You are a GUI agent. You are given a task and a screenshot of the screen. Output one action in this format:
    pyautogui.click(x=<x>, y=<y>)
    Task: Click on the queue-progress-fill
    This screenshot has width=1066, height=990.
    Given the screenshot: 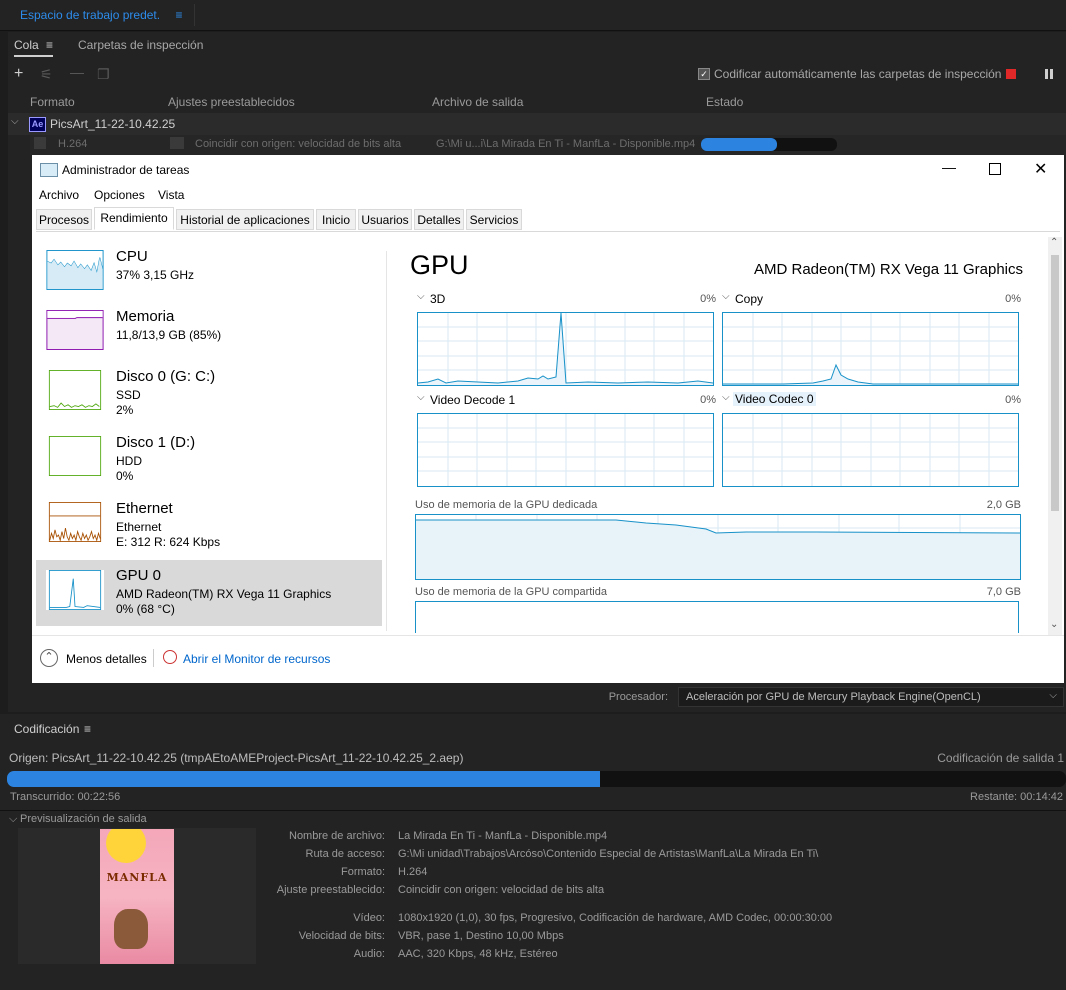 What is the action you would take?
    pyautogui.click(x=739, y=144)
    